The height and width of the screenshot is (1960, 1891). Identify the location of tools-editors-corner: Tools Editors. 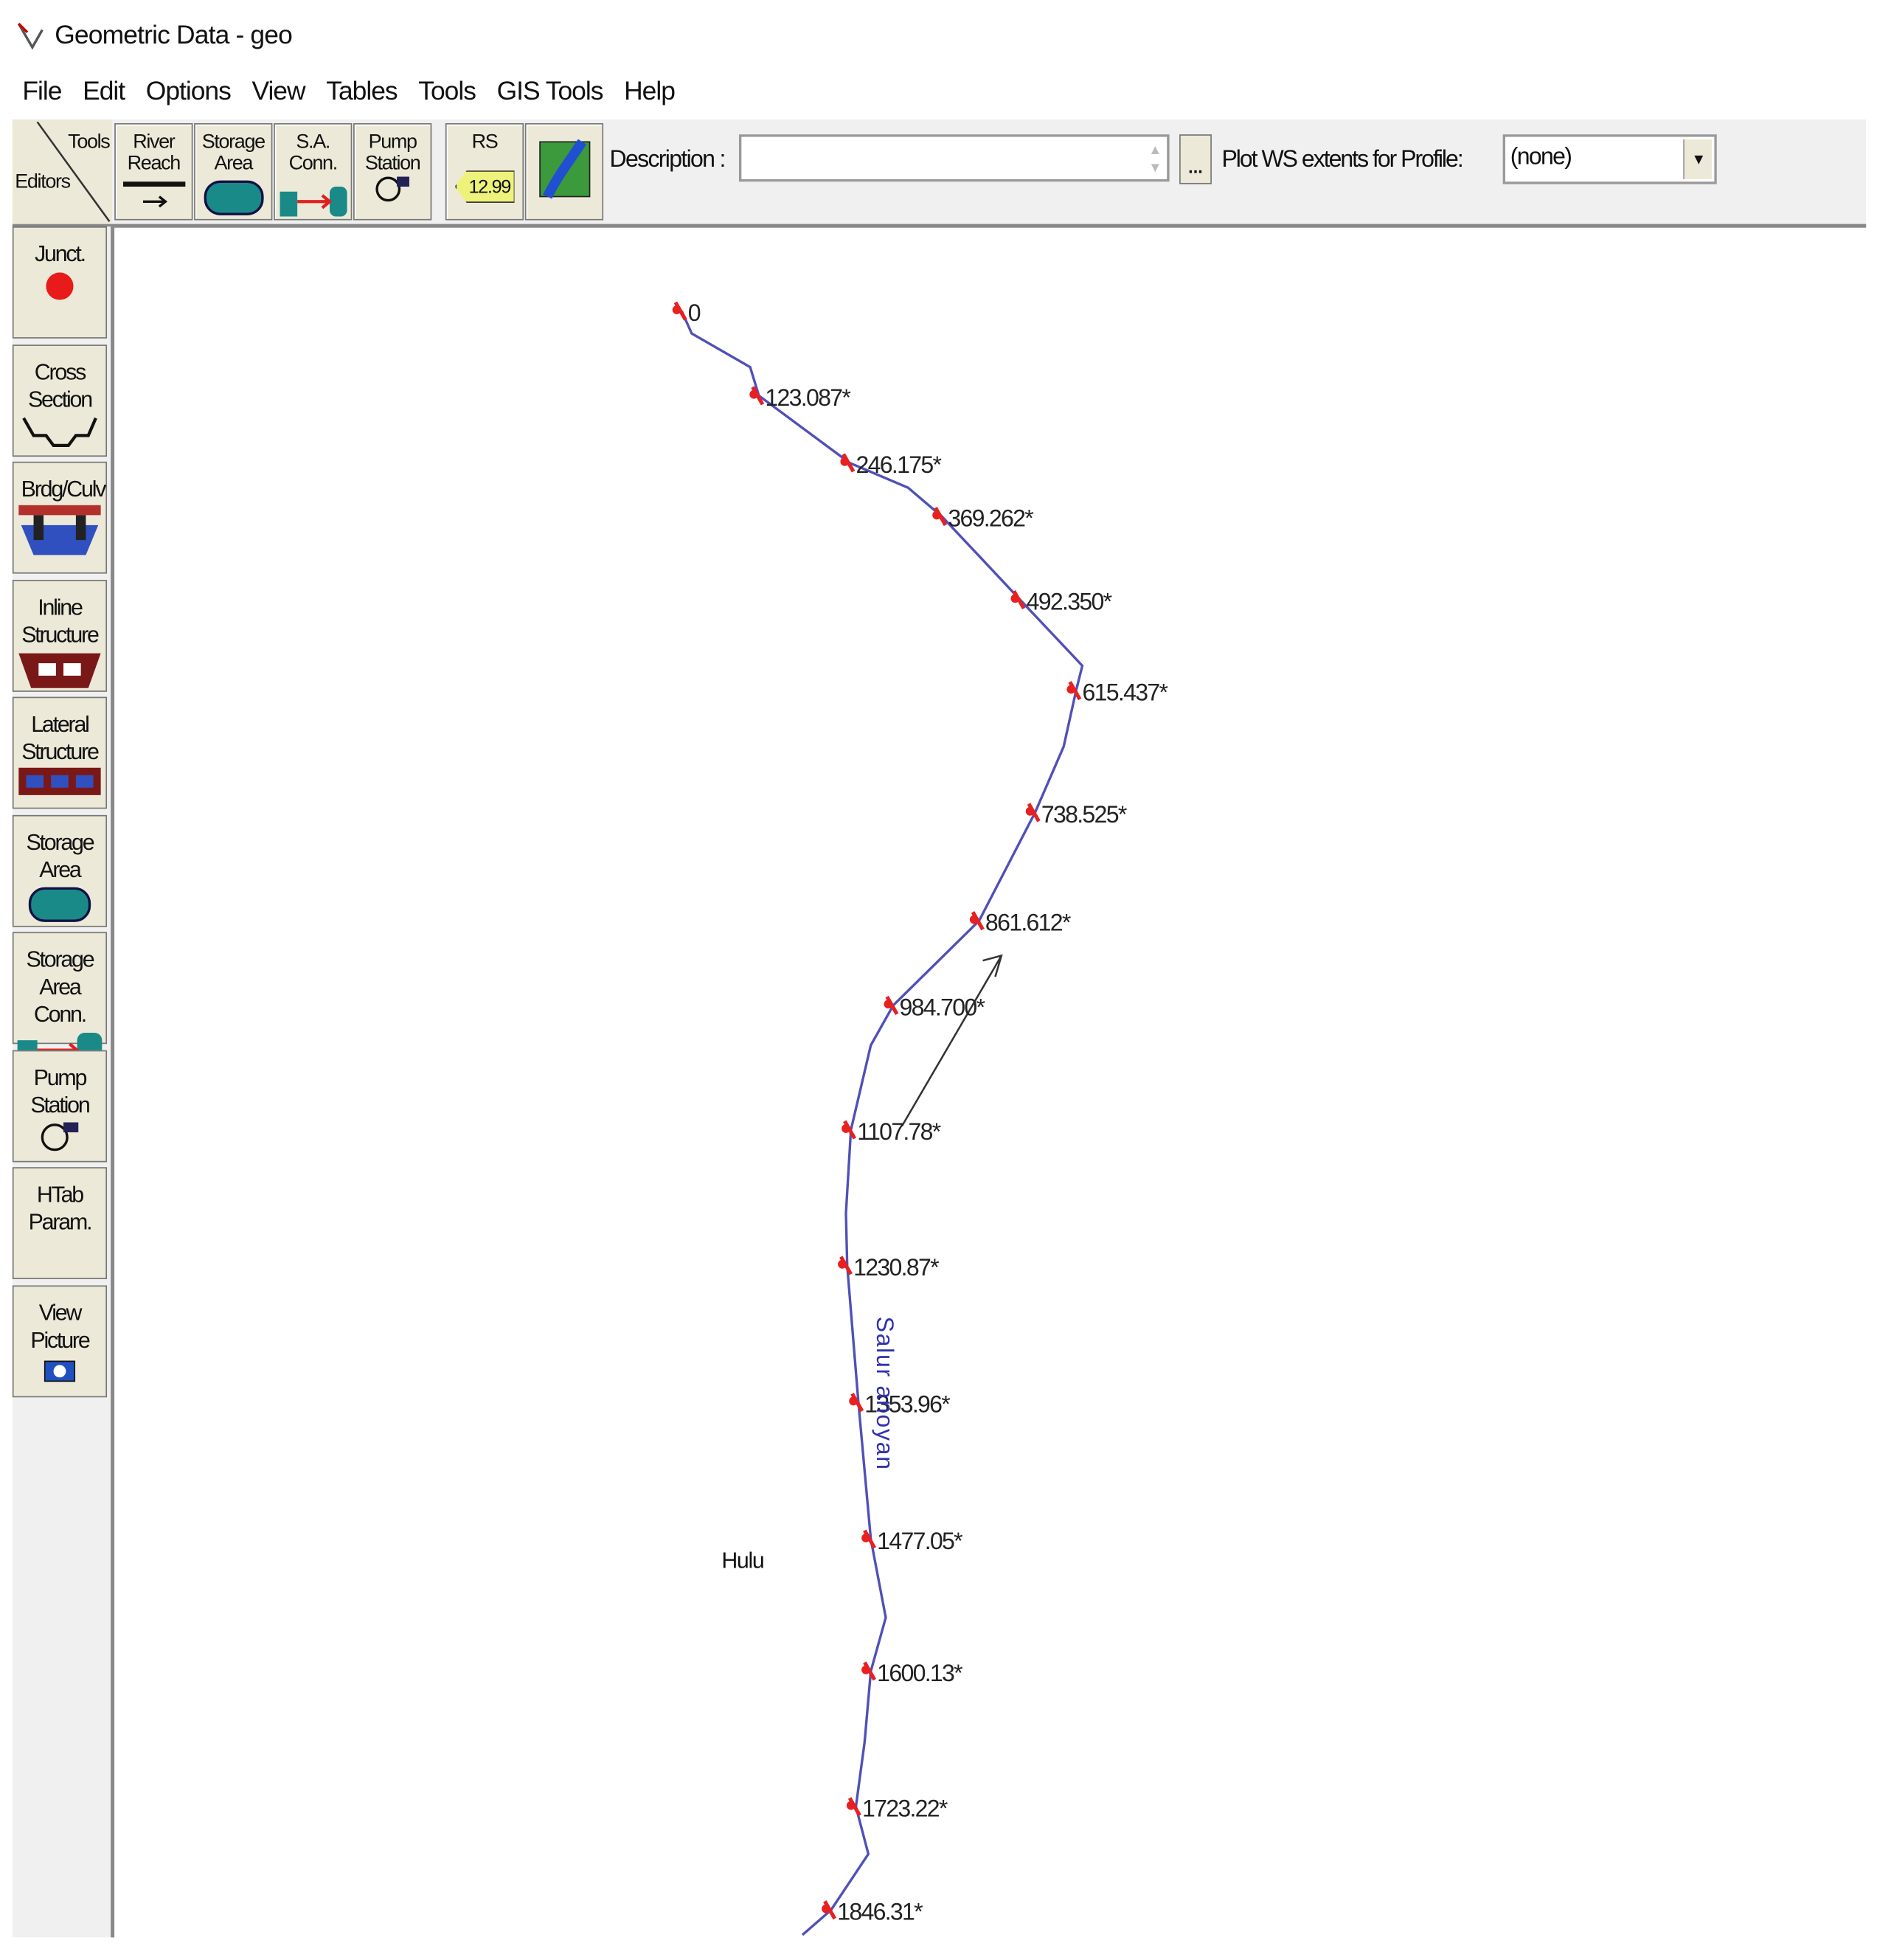
(62, 172).